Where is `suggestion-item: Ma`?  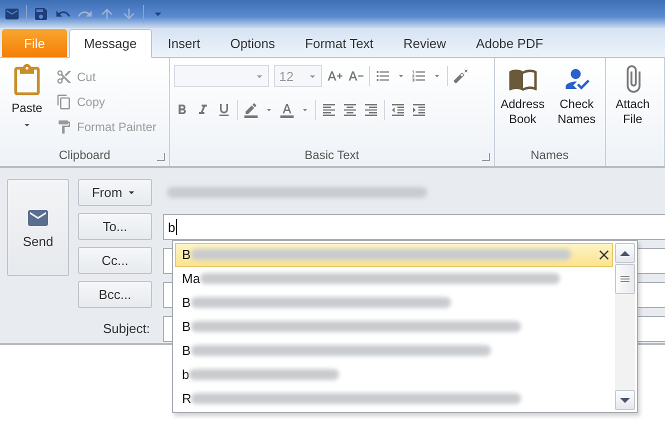 suggestion-item: Ma is located at coordinates (394, 278).